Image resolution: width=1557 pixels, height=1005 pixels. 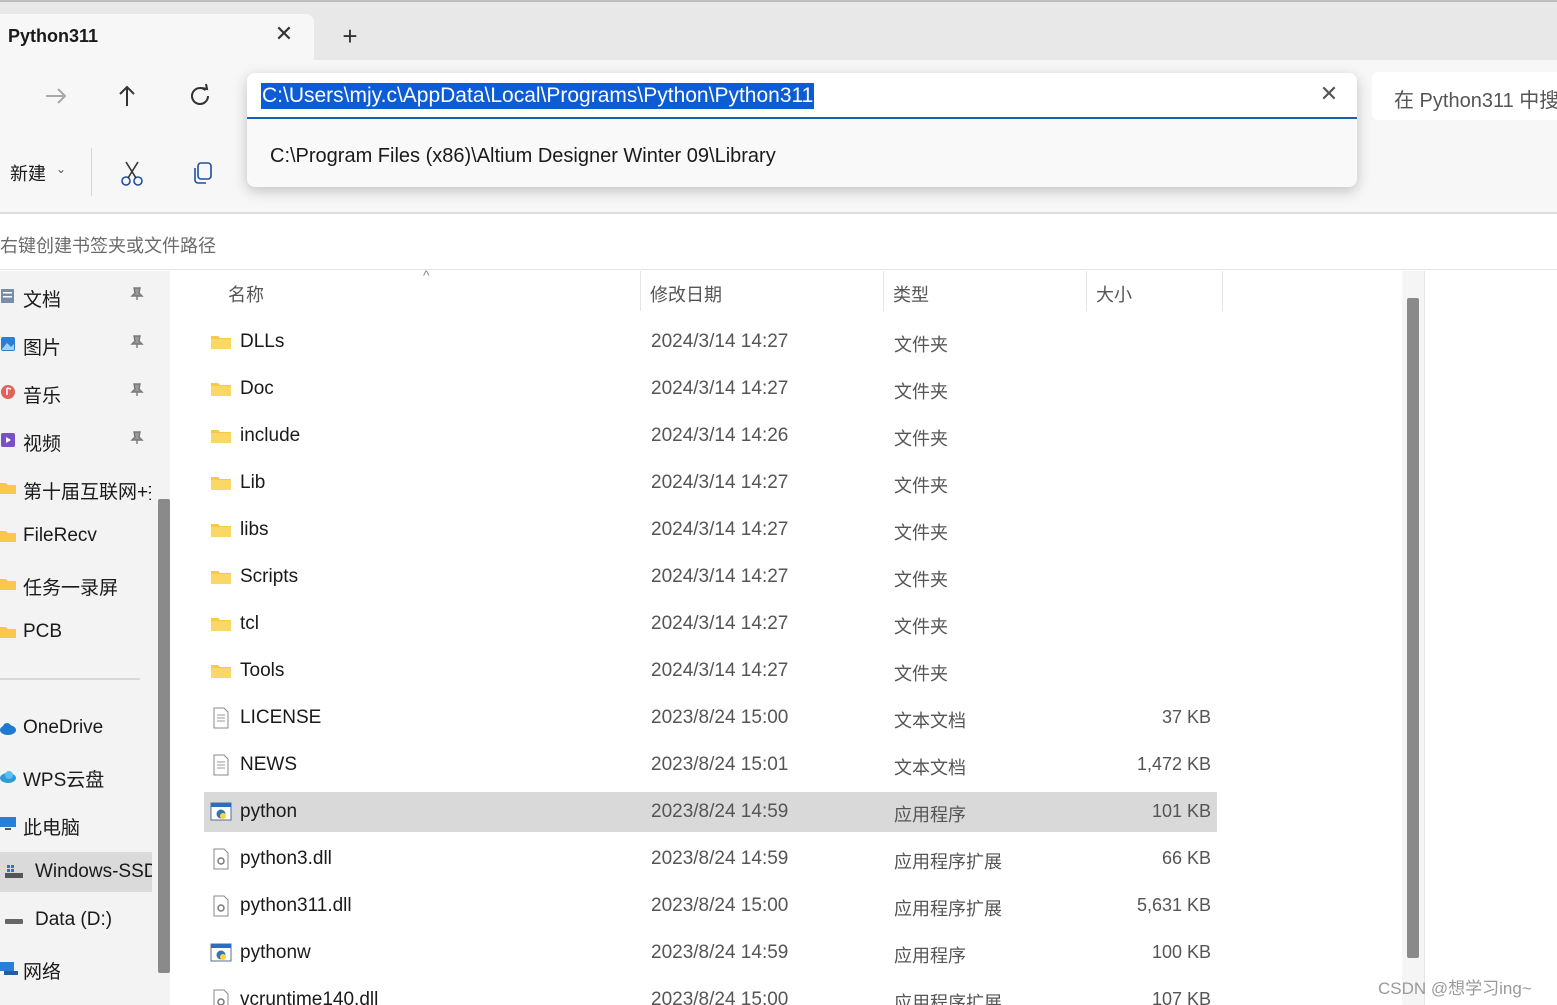 What do you see at coordinates (1173, 905) in the screenshot?
I see `file-size: 5,631 KB` at bounding box center [1173, 905].